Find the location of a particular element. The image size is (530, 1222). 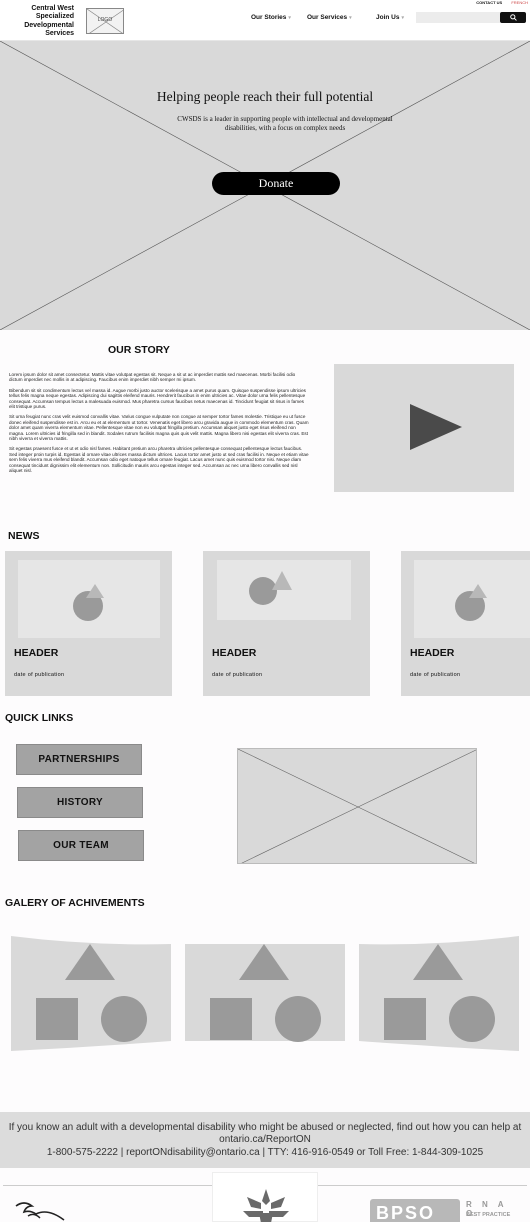

nav-label: Our Services is located at coordinates (327, 17).